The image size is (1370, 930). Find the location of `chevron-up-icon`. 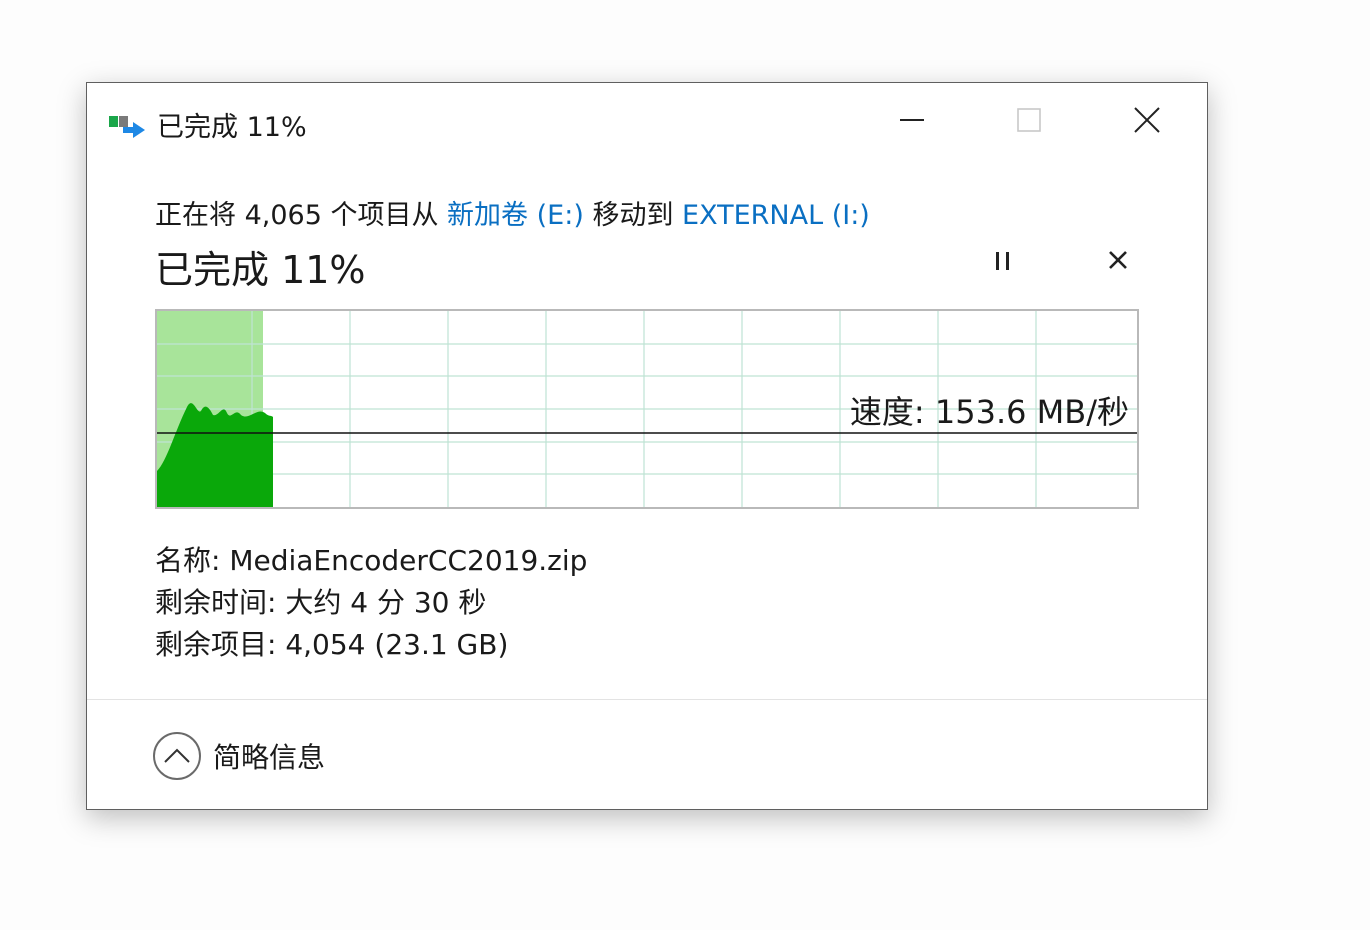

chevron-up-icon is located at coordinates (177, 755).